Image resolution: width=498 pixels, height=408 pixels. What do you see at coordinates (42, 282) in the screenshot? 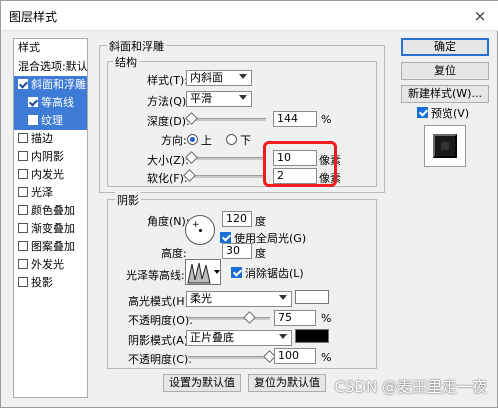
I see `style-list-item-label: 投影` at bounding box center [42, 282].